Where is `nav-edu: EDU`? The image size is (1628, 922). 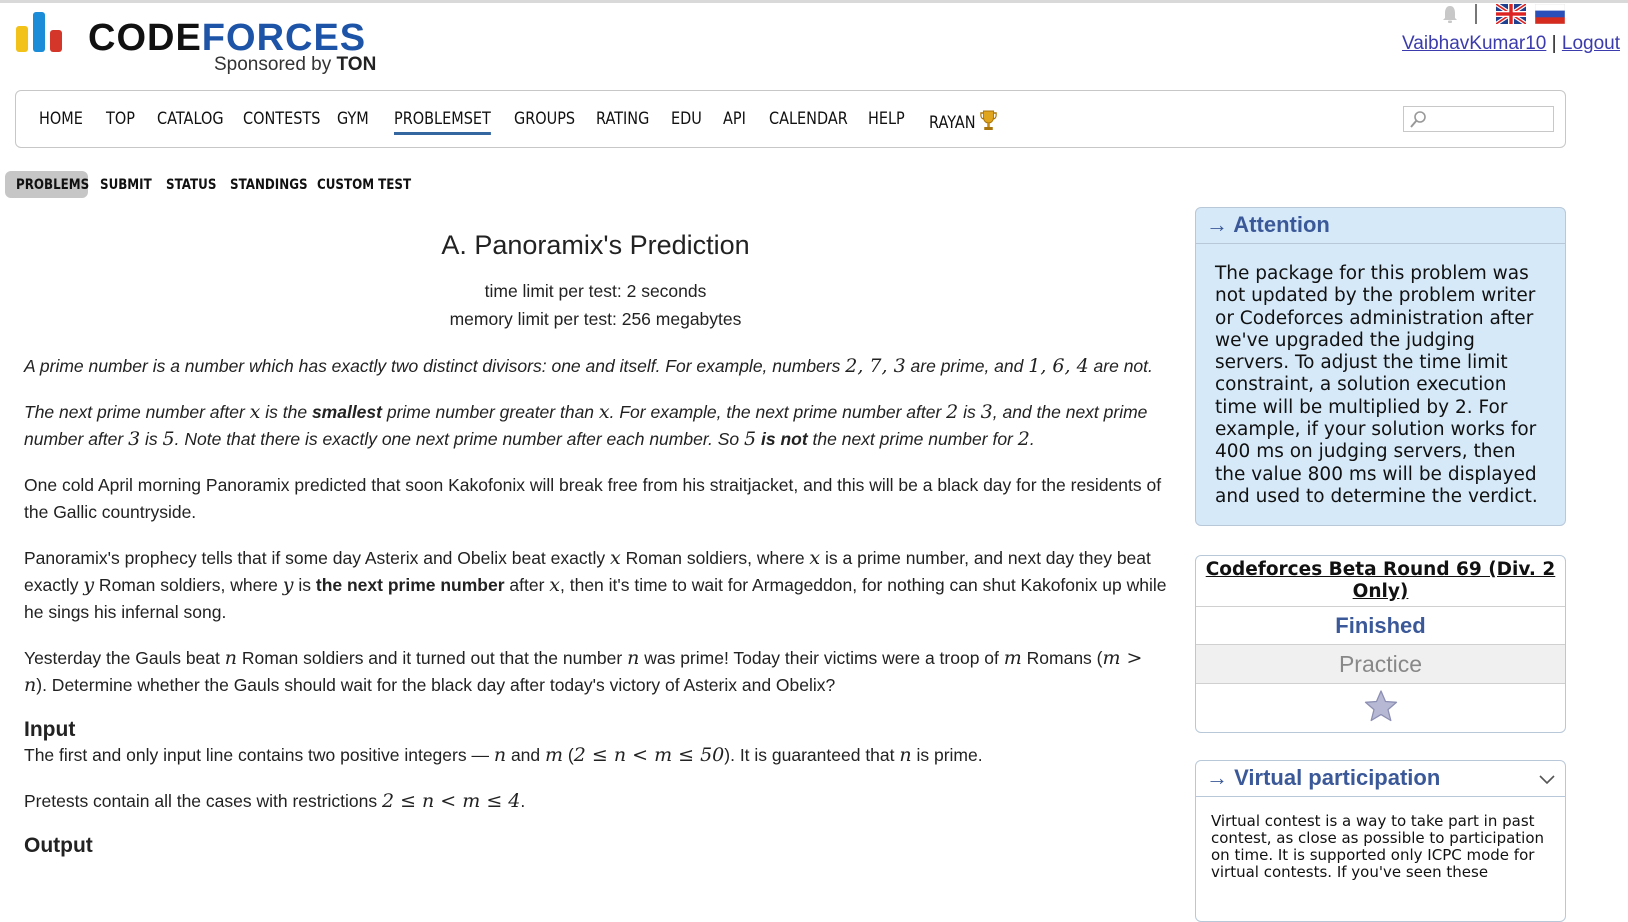
nav-edu: EDU is located at coordinates (686, 119).